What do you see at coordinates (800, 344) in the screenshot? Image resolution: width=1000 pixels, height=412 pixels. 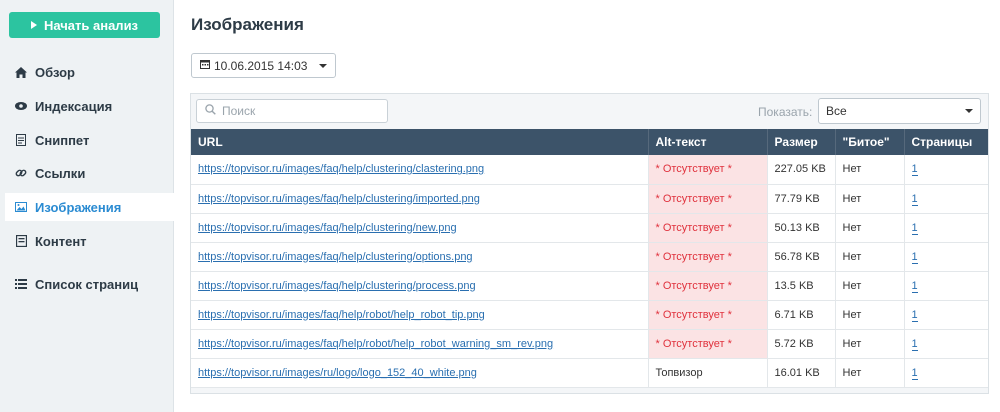 I see `size-cell: 5.72 KB` at bounding box center [800, 344].